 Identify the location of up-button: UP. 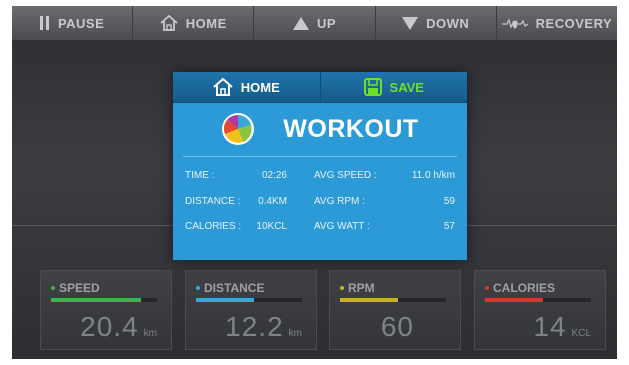
(315, 23).